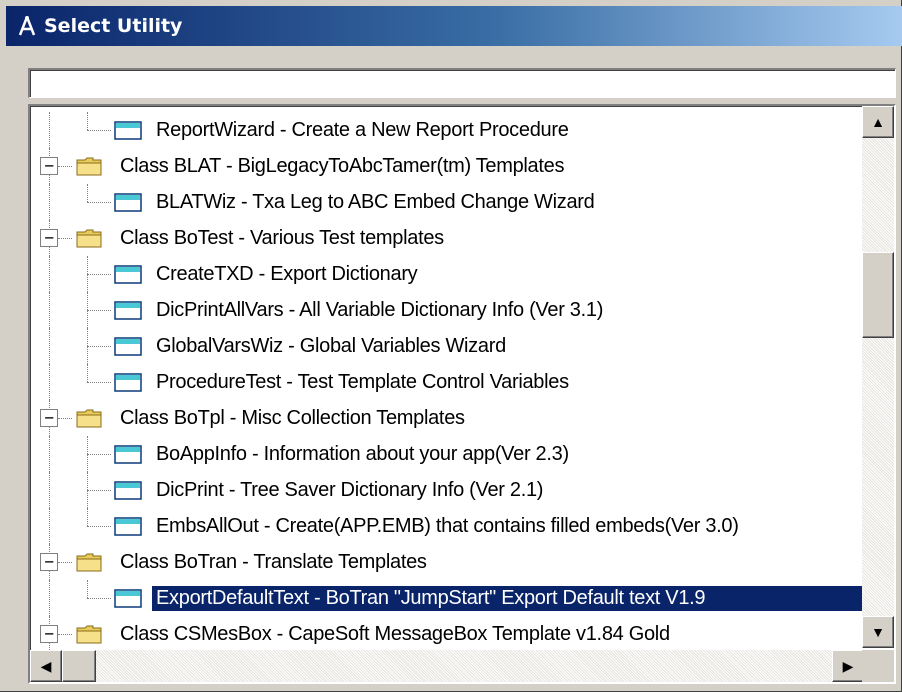 Image resolution: width=902 pixels, height=692 pixels. I want to click on scroll-down-button: ▼, so click(878, 632).